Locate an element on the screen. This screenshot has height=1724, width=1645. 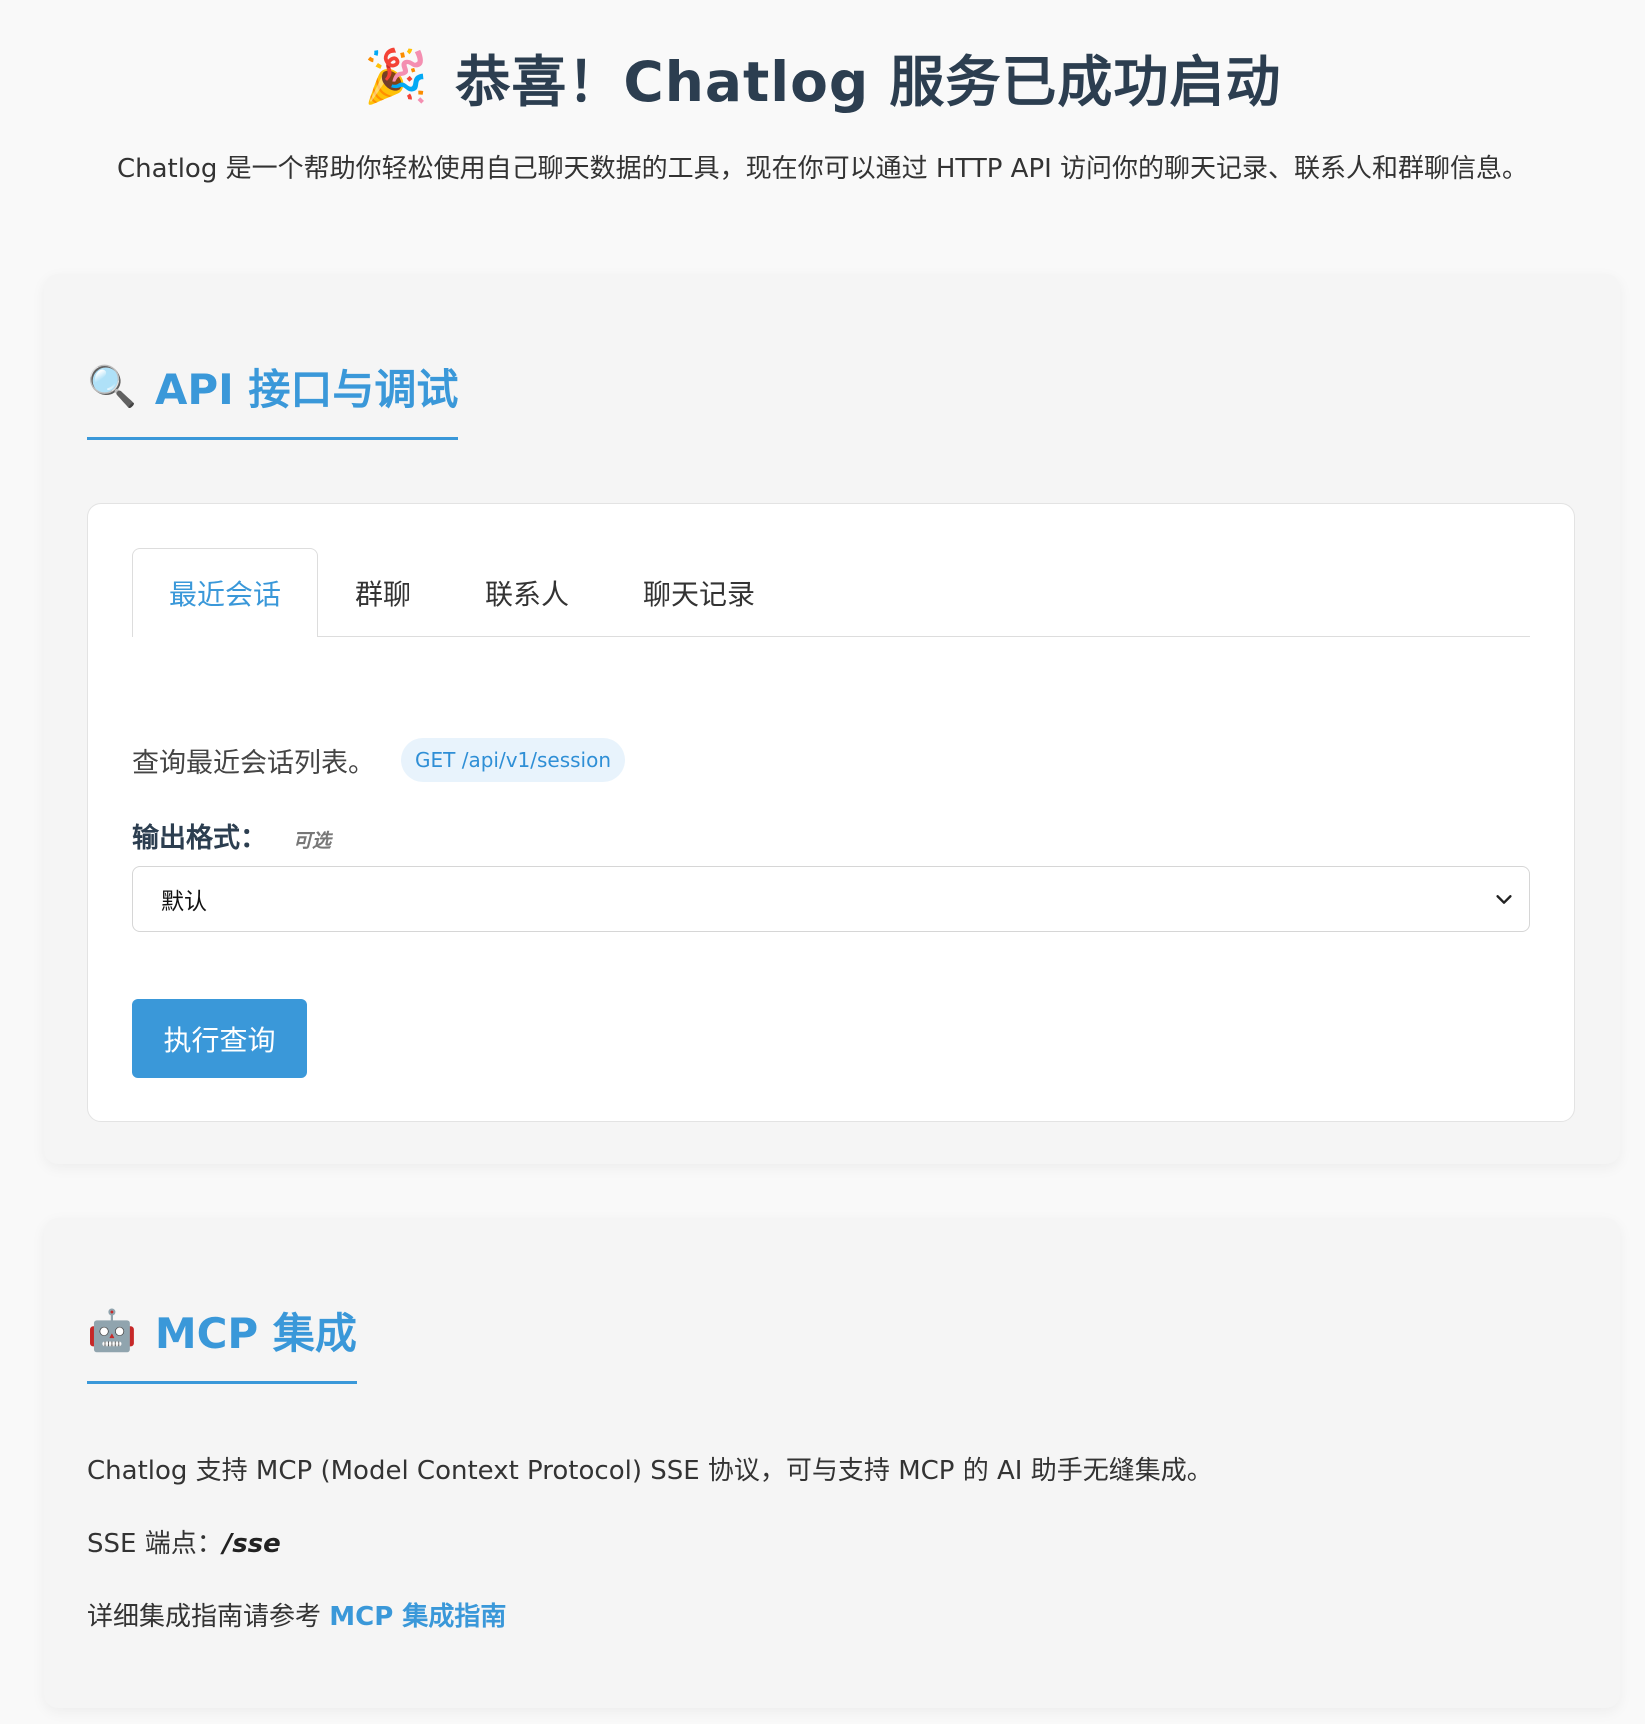
format-field-label: 输出格式： 可选 is located at coordinates (231, 835).